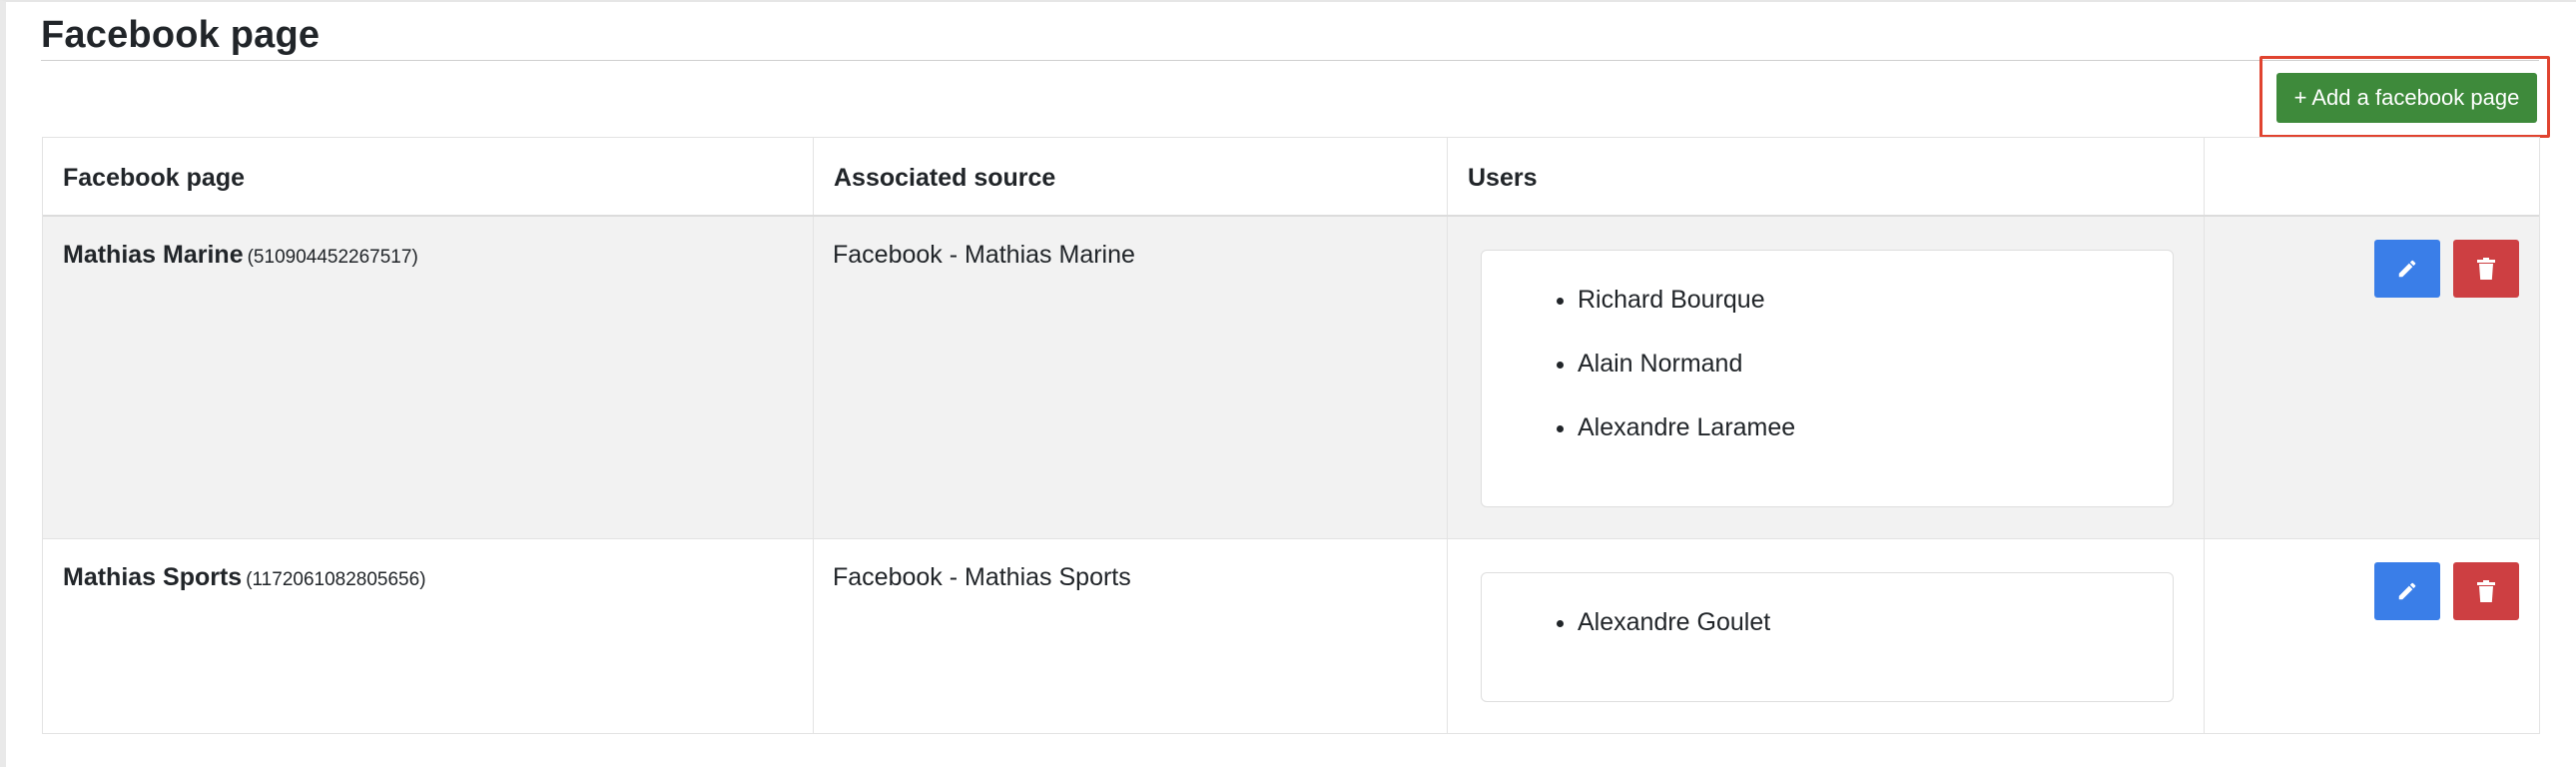  I want to click on users-list-box: Alexandre Goulet, so click(1827, 637).